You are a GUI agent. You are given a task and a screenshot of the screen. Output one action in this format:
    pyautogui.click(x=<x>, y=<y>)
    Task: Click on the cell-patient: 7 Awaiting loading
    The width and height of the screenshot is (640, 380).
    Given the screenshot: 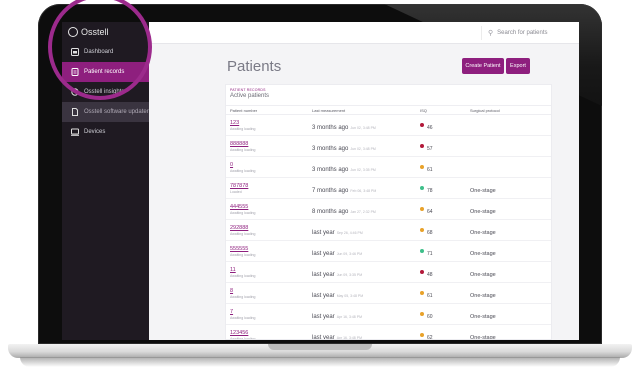 What is the action you would take?
    pyautogui.click(x=267, y=314)
    